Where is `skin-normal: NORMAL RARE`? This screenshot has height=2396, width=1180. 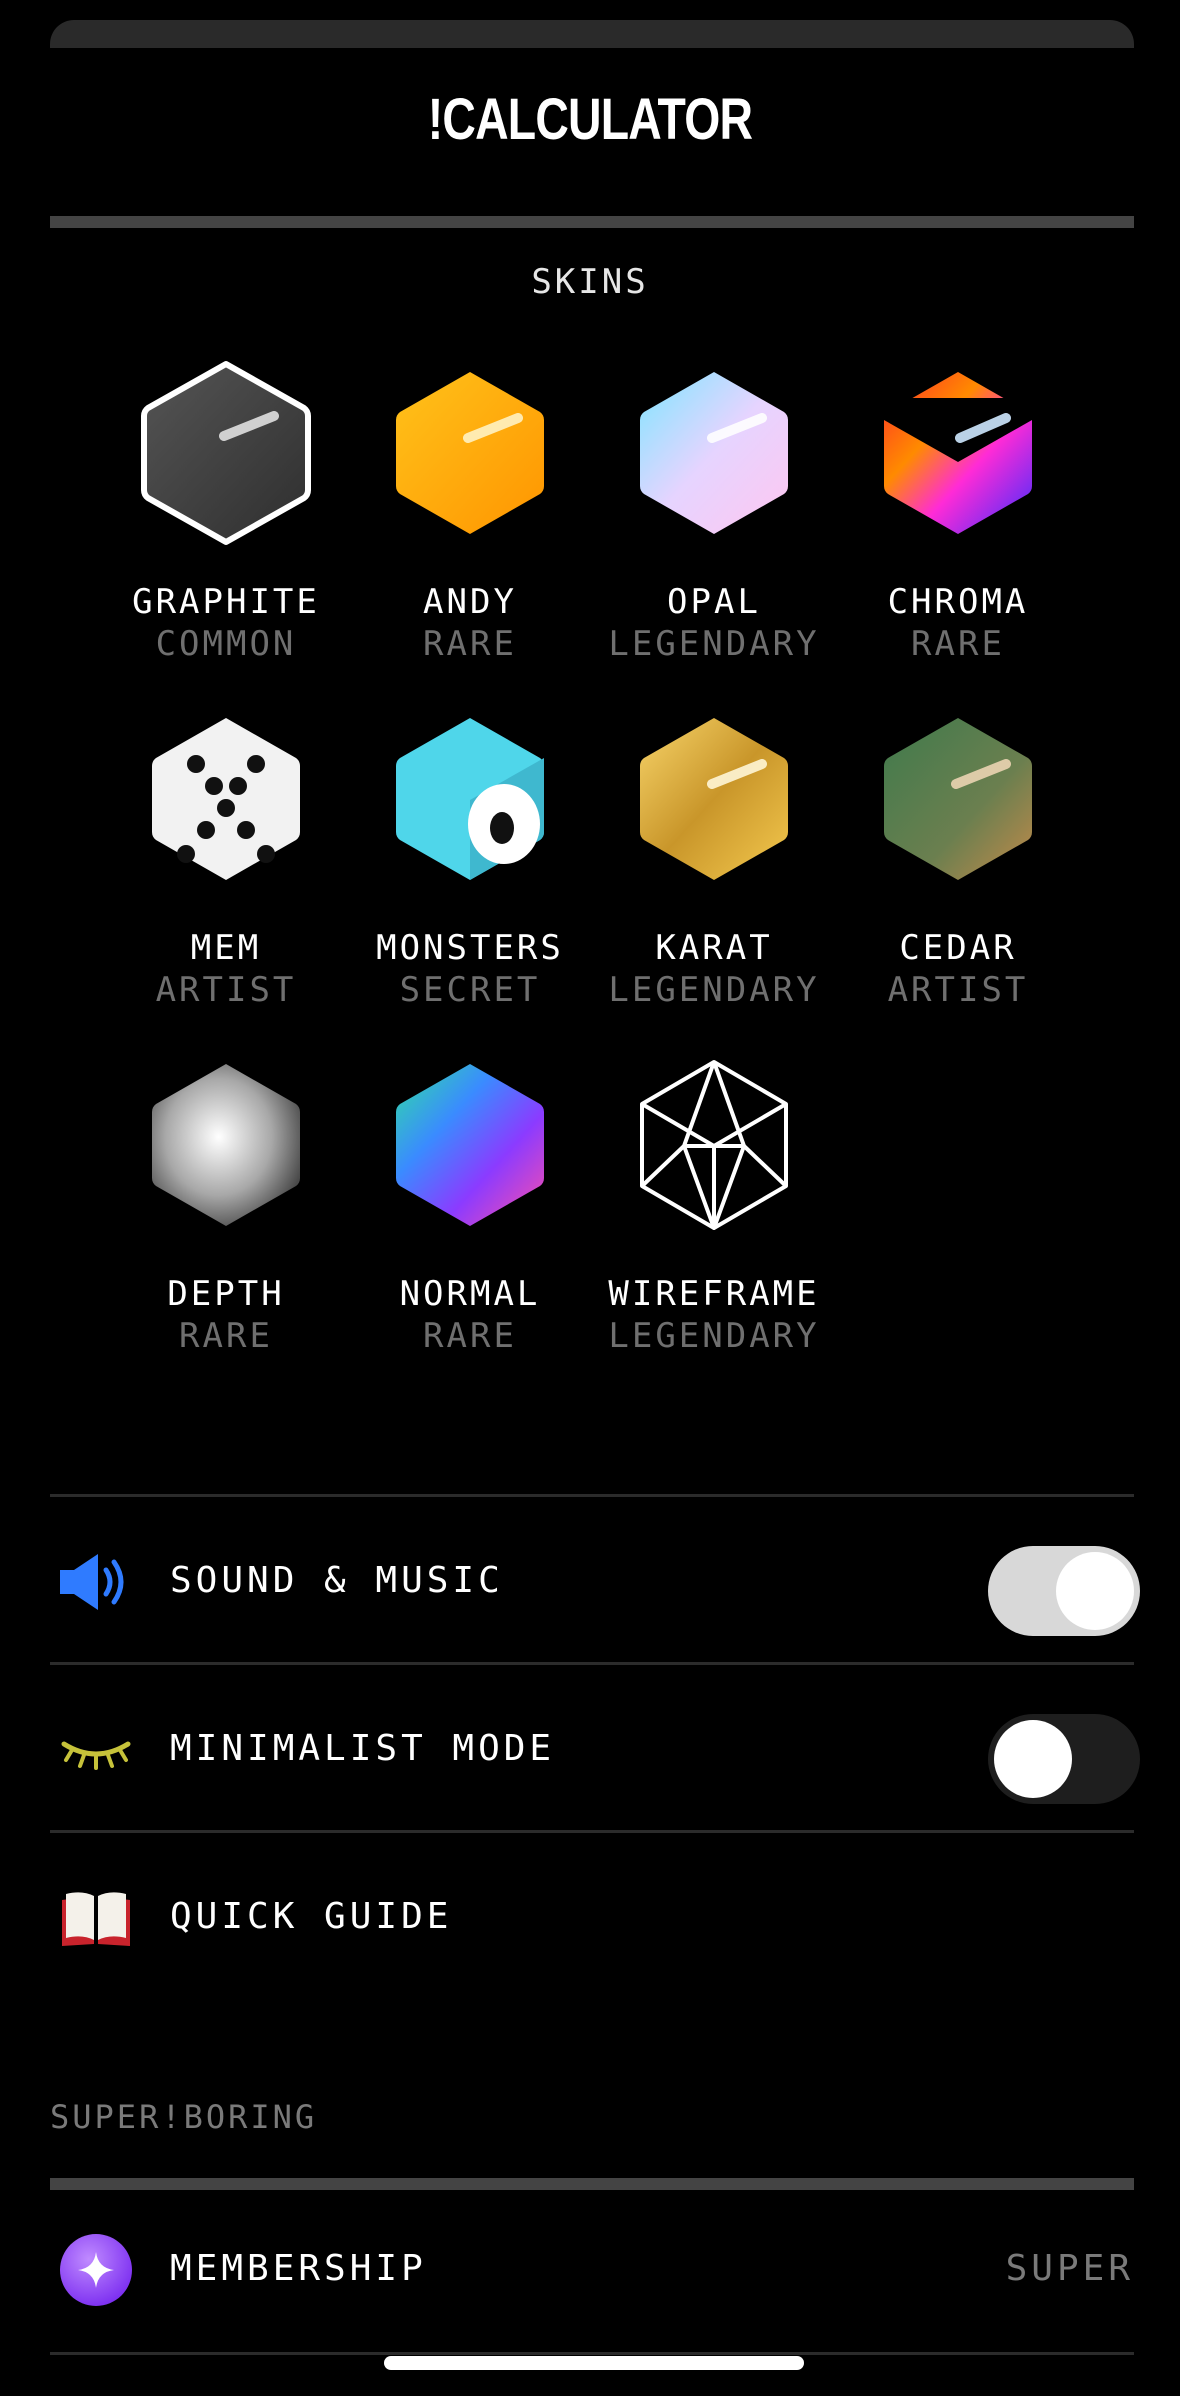
skin-normal: NORMAL RARE is located at coordinates (470, 1203).